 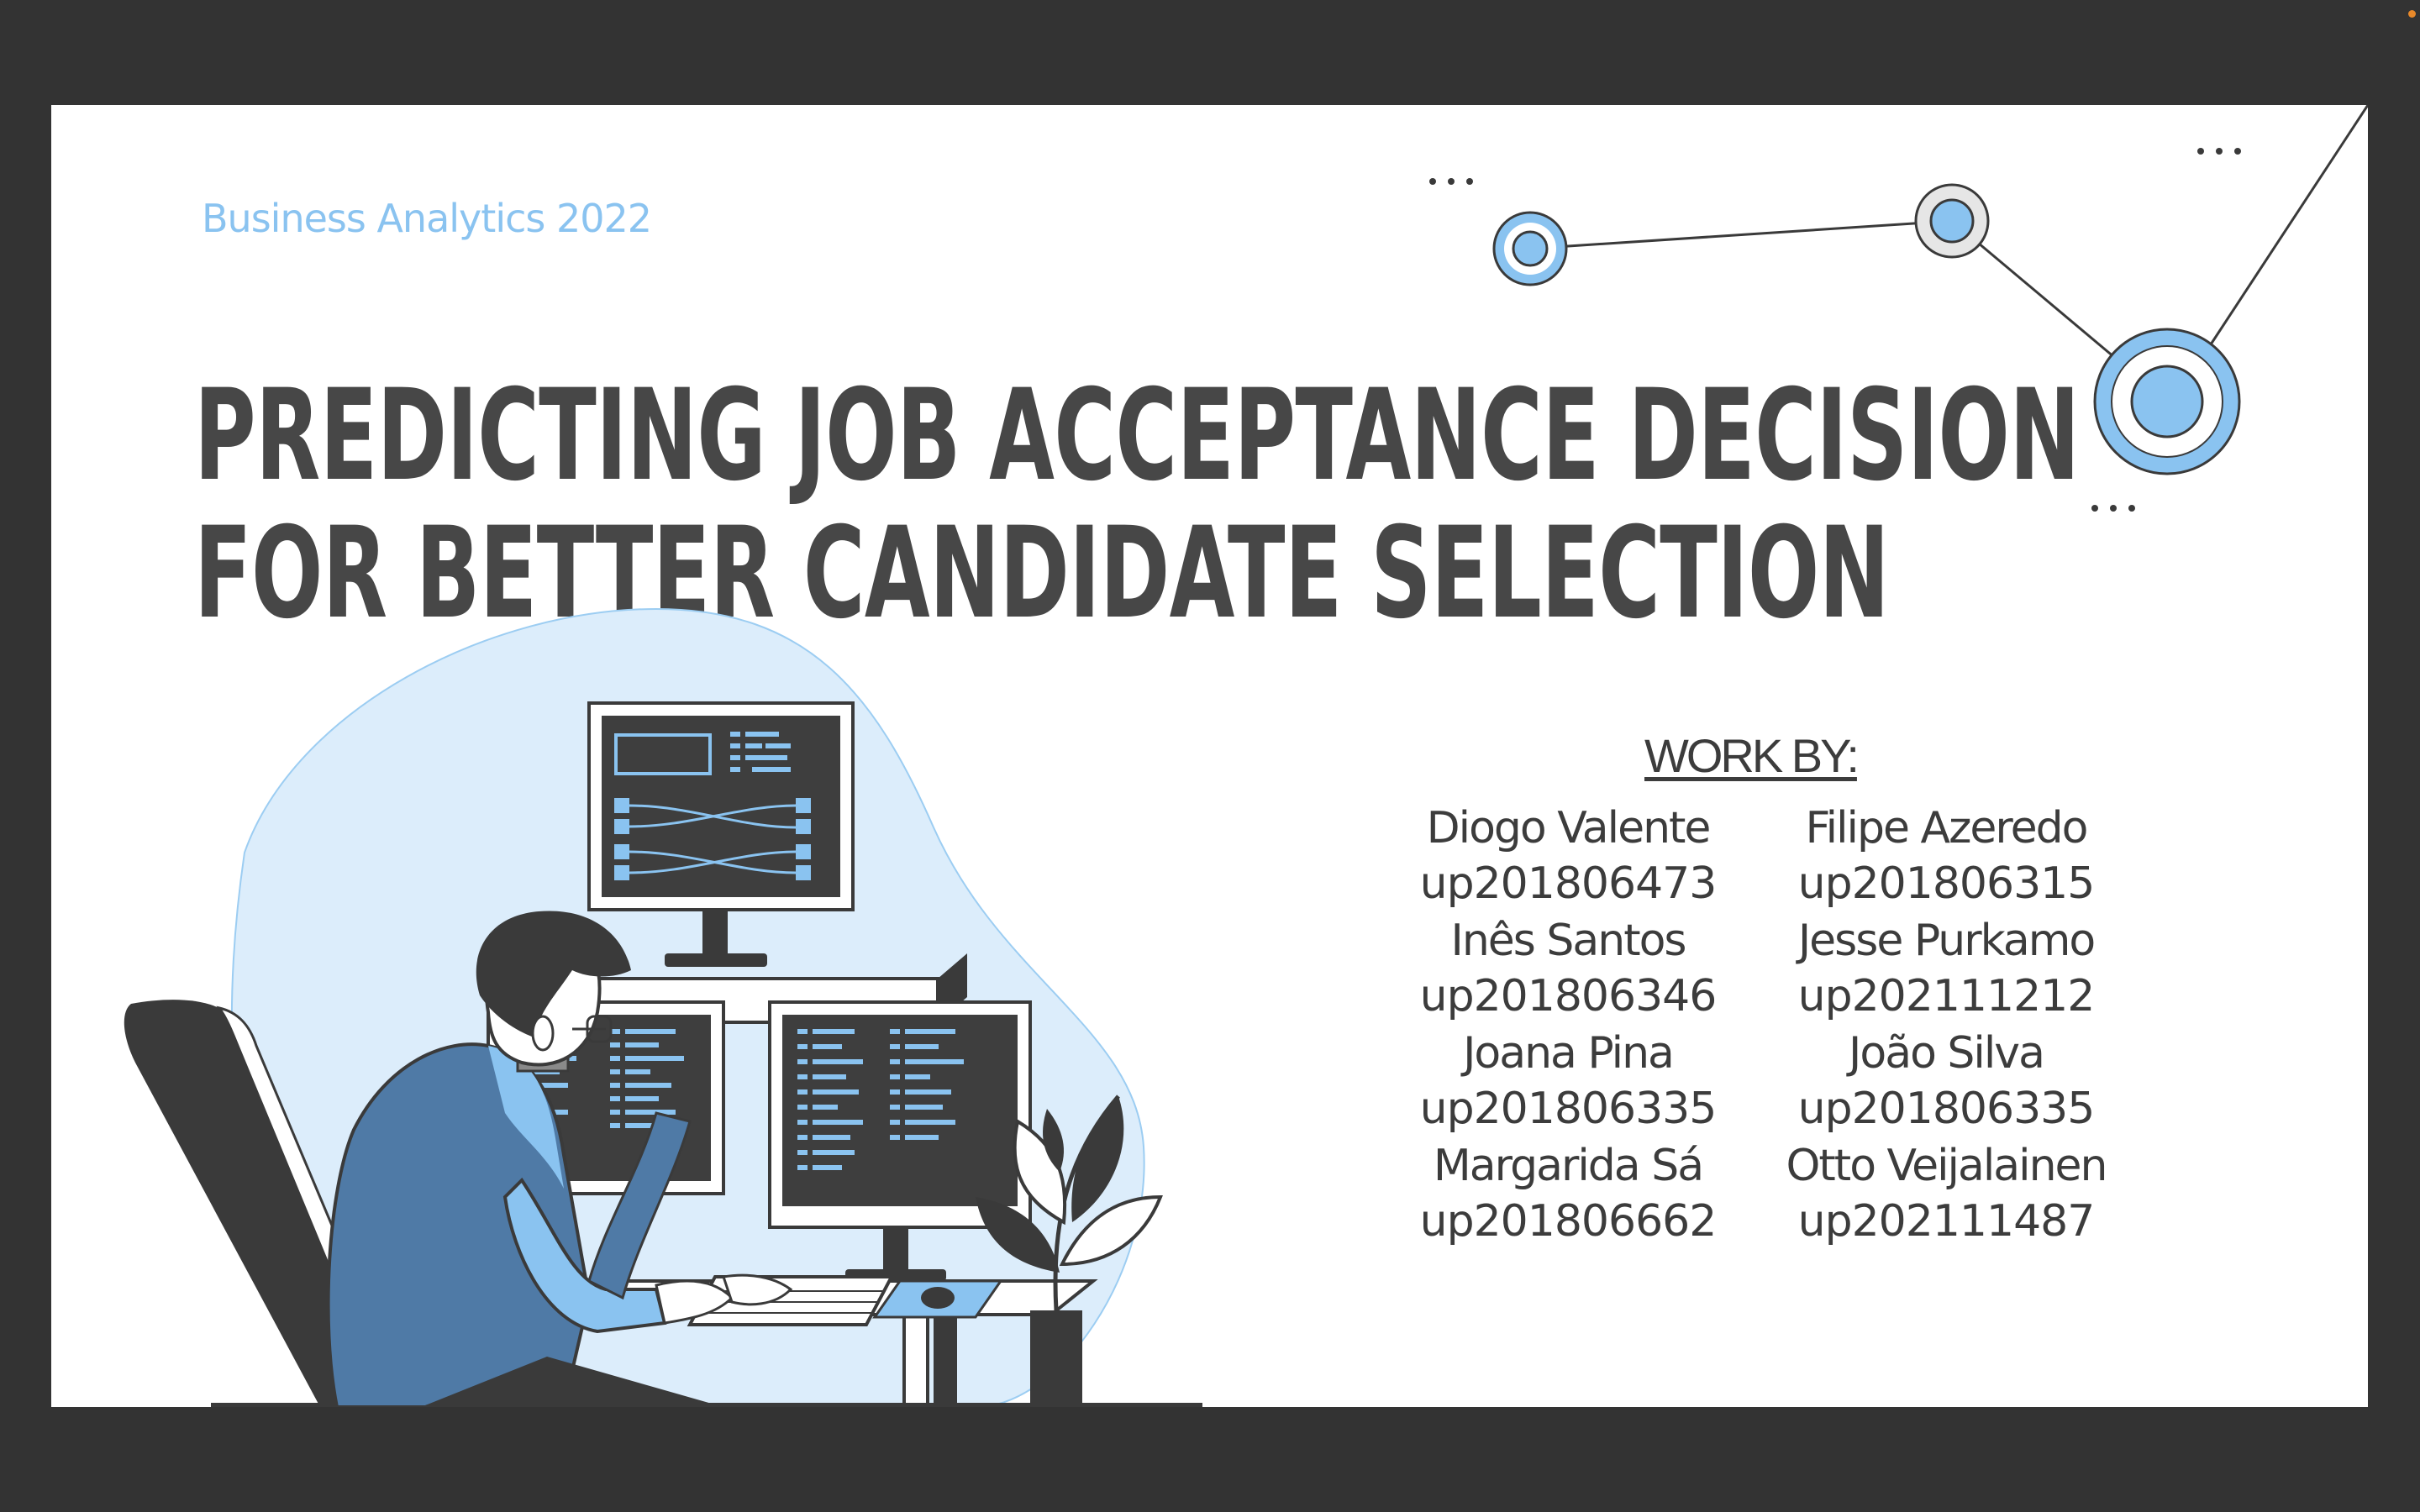 What do you see at coordinates (1568, 941) in the screenshot?
I see `member-name: Inês Santos` at bounding box center [1568, 941].